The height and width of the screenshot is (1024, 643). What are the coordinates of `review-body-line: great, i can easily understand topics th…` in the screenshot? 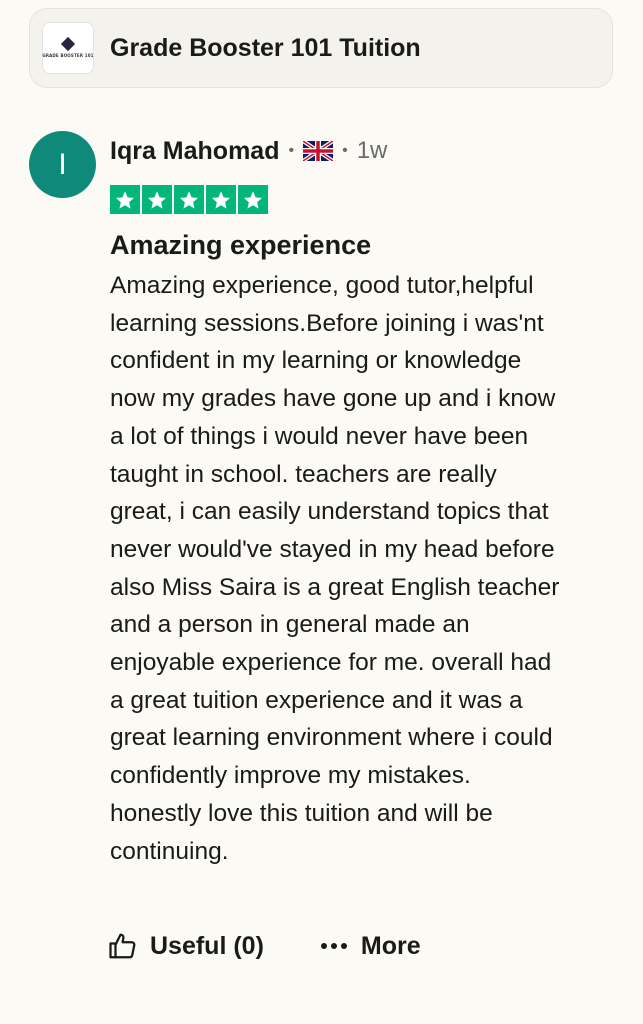 It's located at (329, 512).